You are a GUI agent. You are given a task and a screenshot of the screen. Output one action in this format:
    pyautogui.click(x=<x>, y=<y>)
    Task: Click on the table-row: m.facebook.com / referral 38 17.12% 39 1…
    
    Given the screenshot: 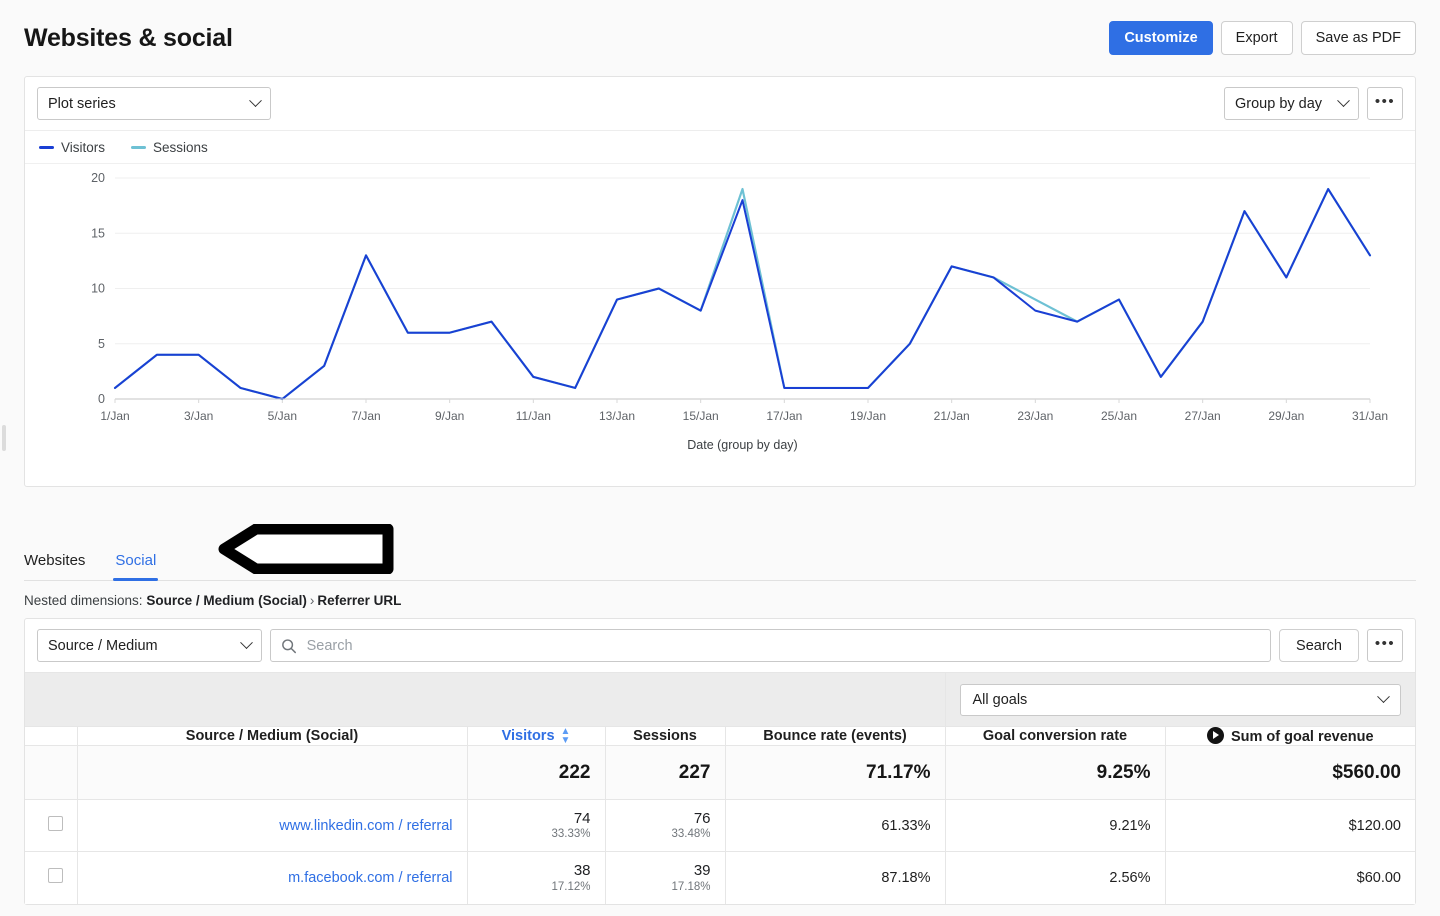 What is the action you would take?
    pyautogui.click(x=720, y=877)
    